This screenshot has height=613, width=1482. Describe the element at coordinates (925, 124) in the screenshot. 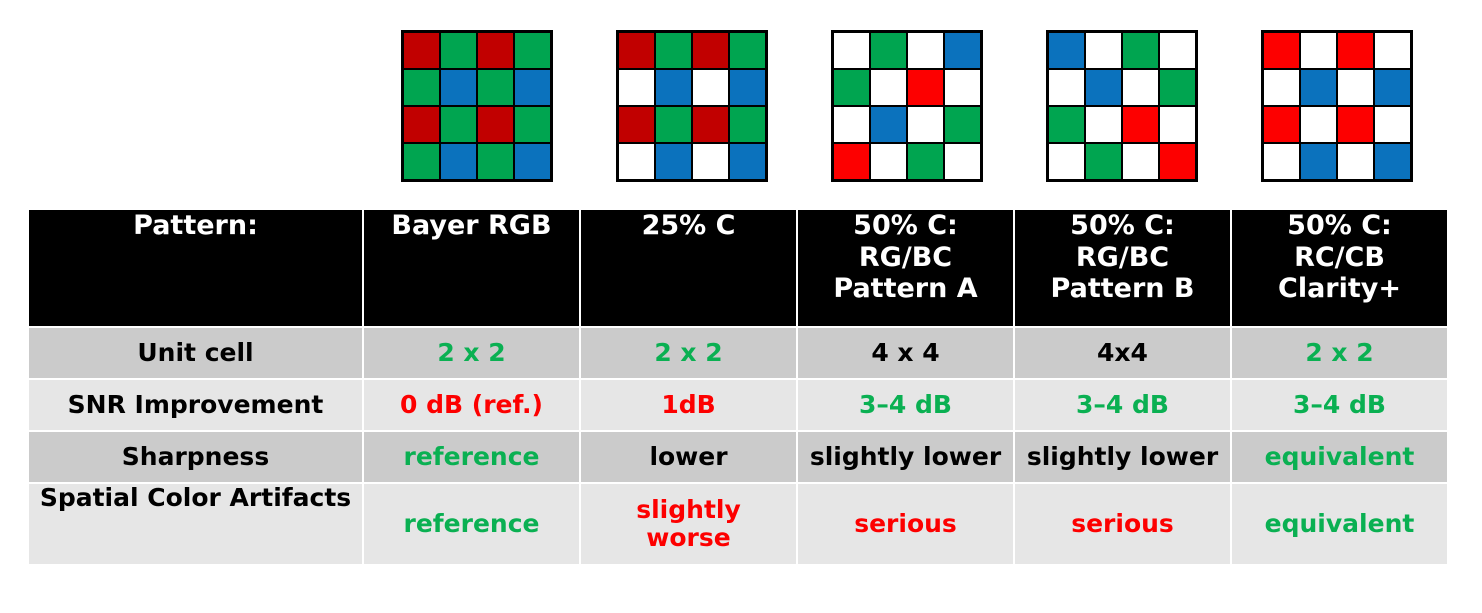

I see `cfa-cell-clear-r2c2` at that location.